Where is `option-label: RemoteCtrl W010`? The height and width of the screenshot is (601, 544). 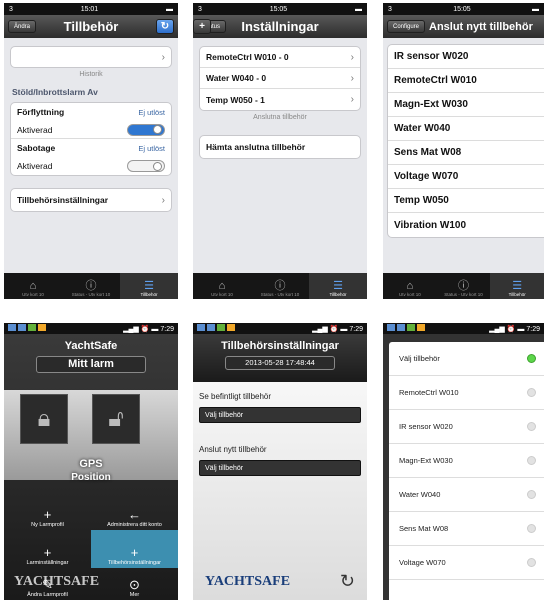
option-label: RemoteCtrl W010 is located at coordinates (429, 392).